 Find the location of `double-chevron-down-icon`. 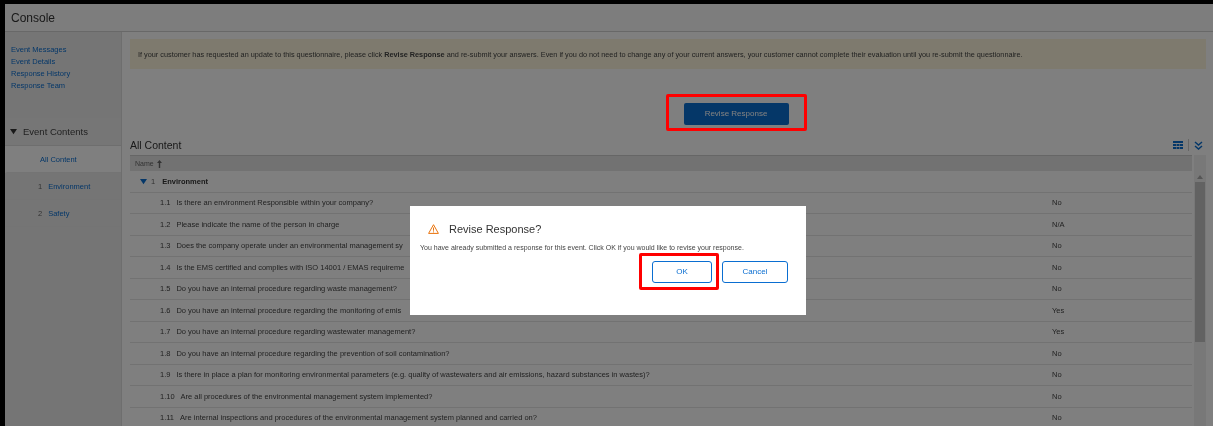

double-chevron-down-icon is located at coordinates (1198, 145).